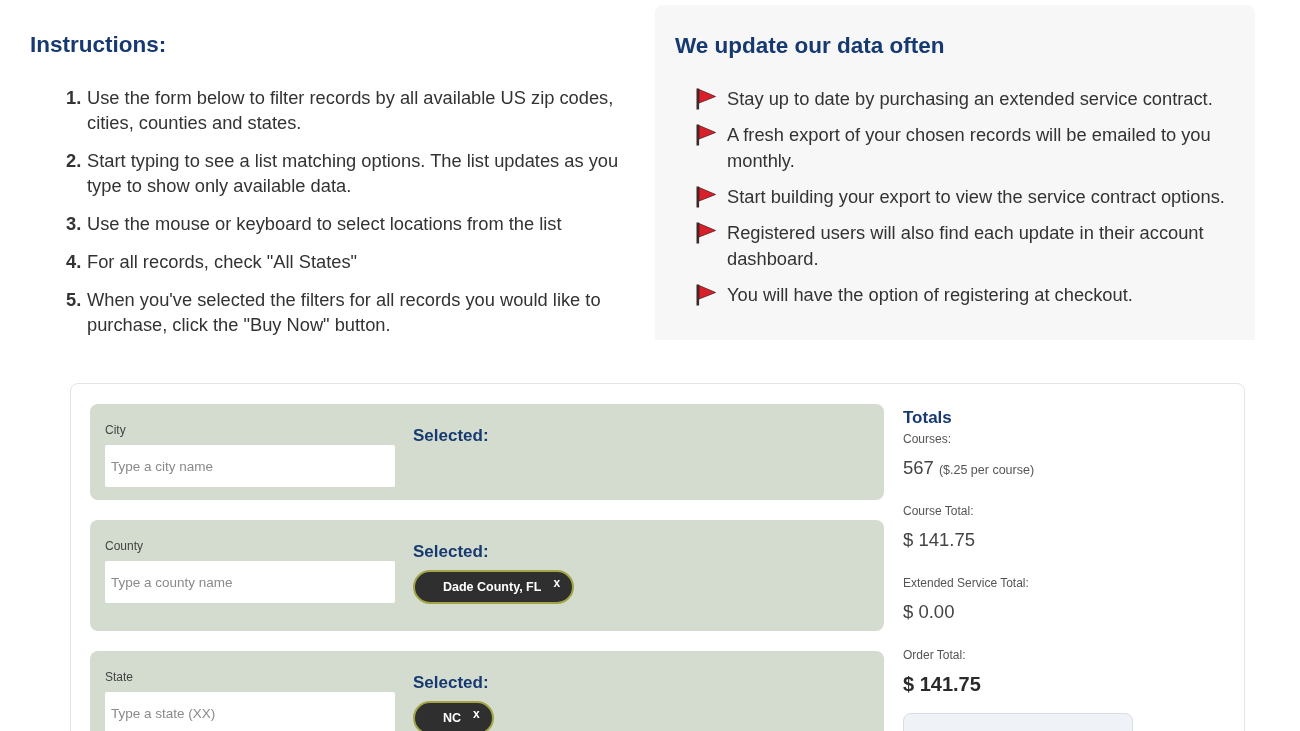 This screenshot has height=731, width=1300. Describe the element at coordinates (250, 466) in the screenshot. I see `input-field: Type a city name` at that location.